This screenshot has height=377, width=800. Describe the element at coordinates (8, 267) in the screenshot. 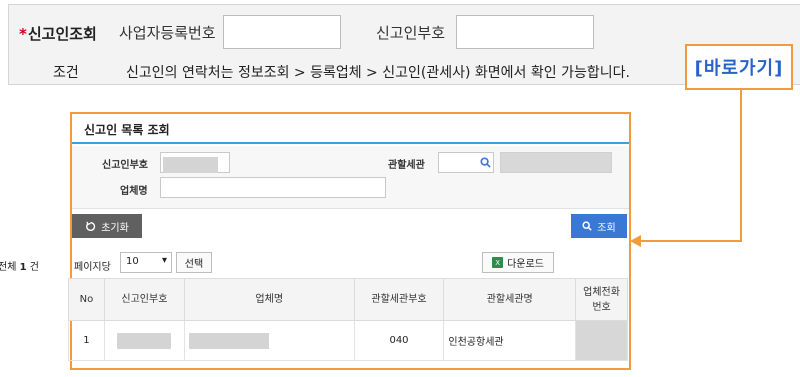

I see `total-prefix: 전체` at that location.